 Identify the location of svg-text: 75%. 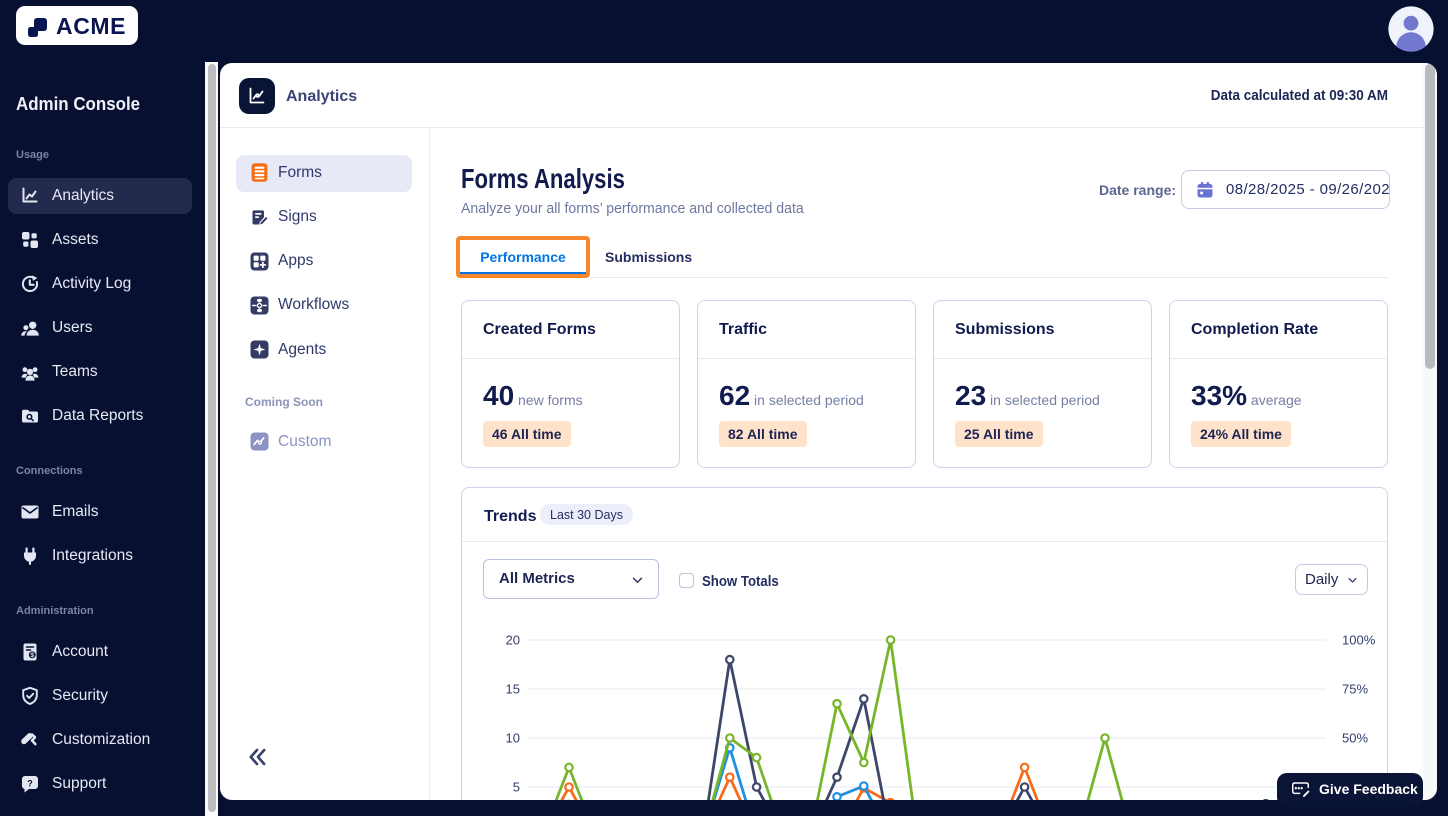
(1355, 689).